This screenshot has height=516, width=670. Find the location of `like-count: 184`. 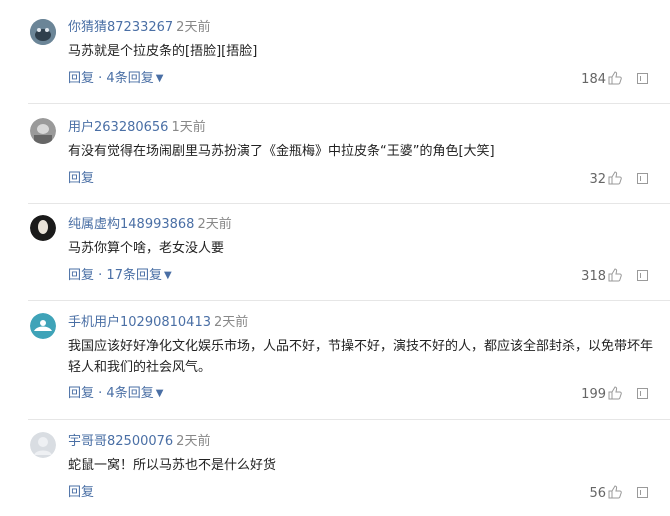

like-count: 184 is located at coordinates (593, 79).